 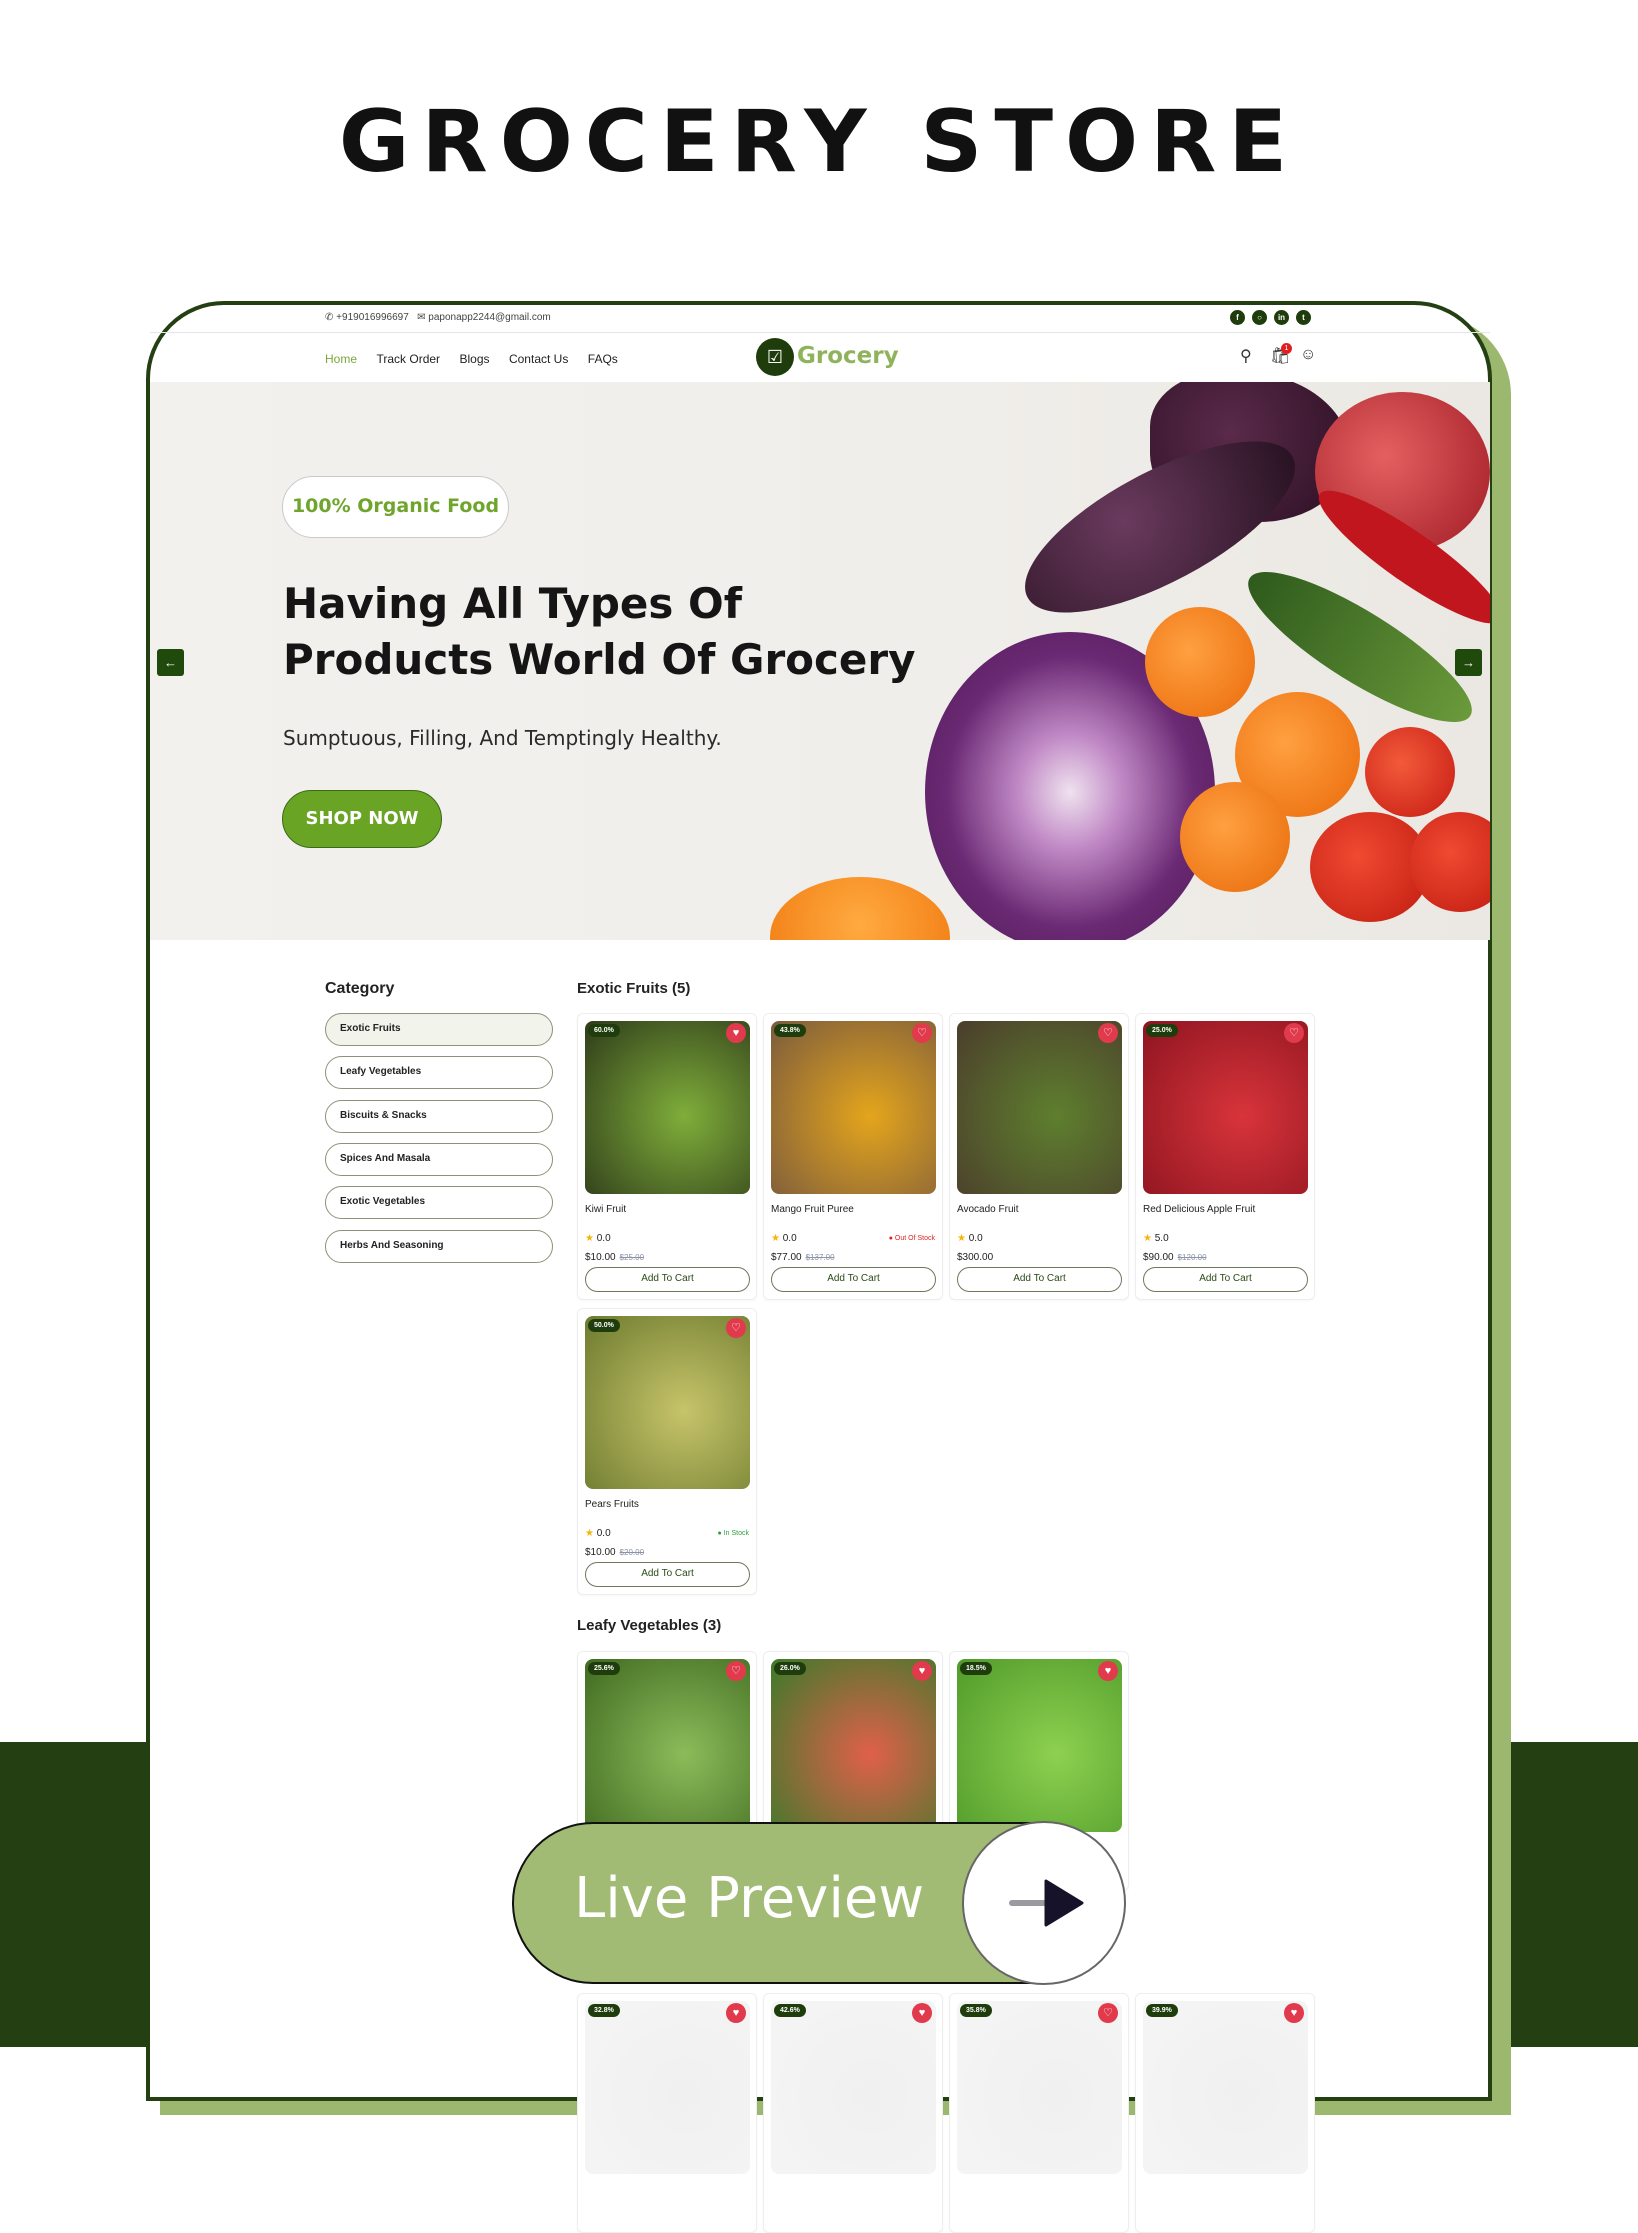 What do you see at coordinates (603, 359) in the screenshot?
I see `nav-faqs: FAQs` at bounding box center [603, 359].